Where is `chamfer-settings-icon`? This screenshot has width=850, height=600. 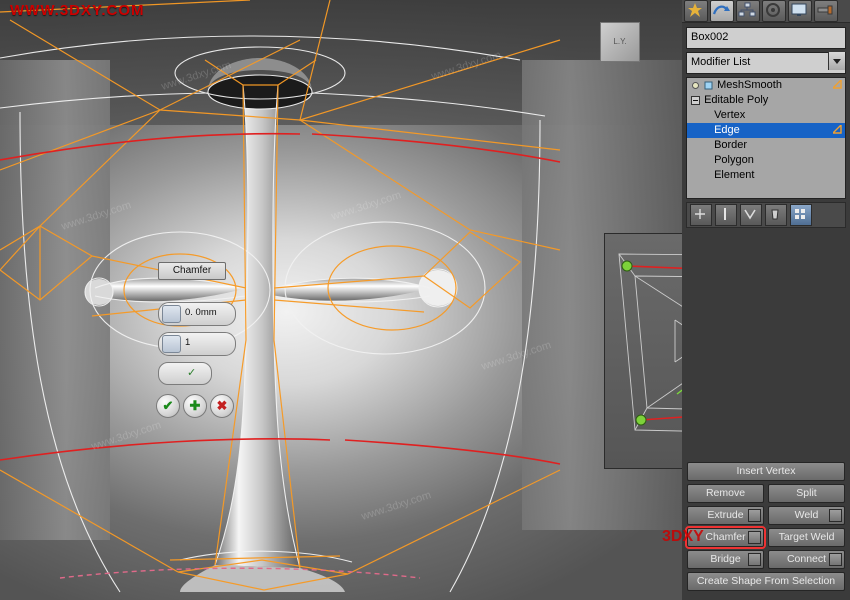
chamfer-settings-icon is located at coordinates (754, 537).